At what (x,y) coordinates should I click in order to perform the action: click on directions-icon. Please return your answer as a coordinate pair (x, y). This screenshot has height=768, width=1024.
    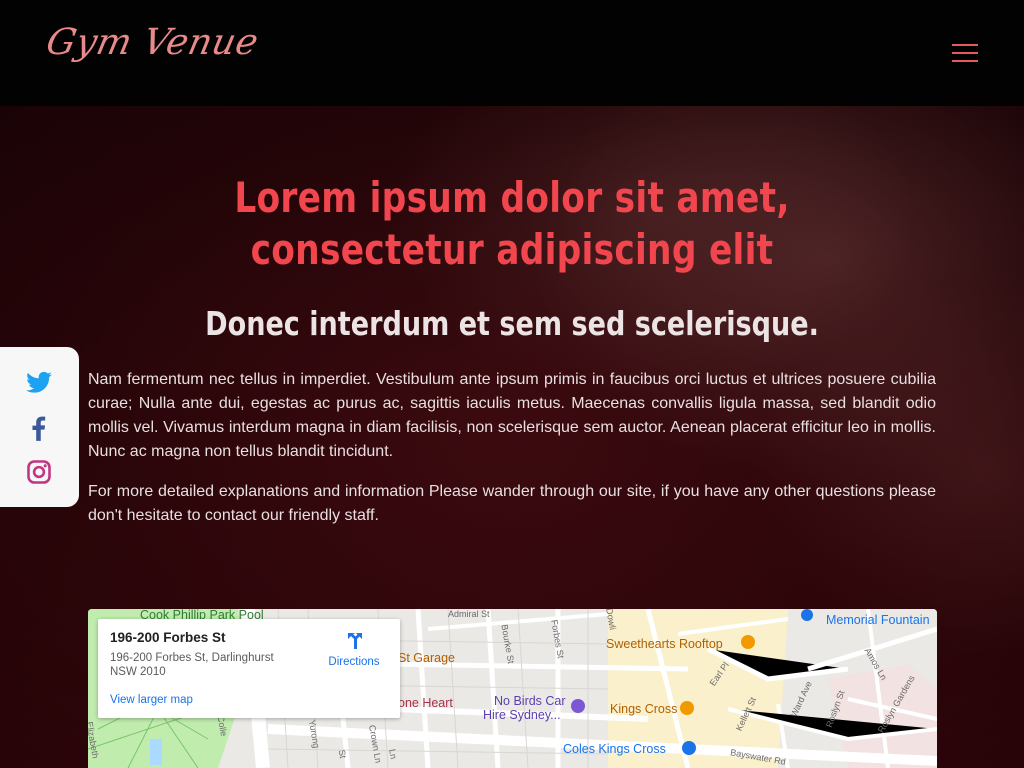
    Looking at the image, I should click on (355, 641).